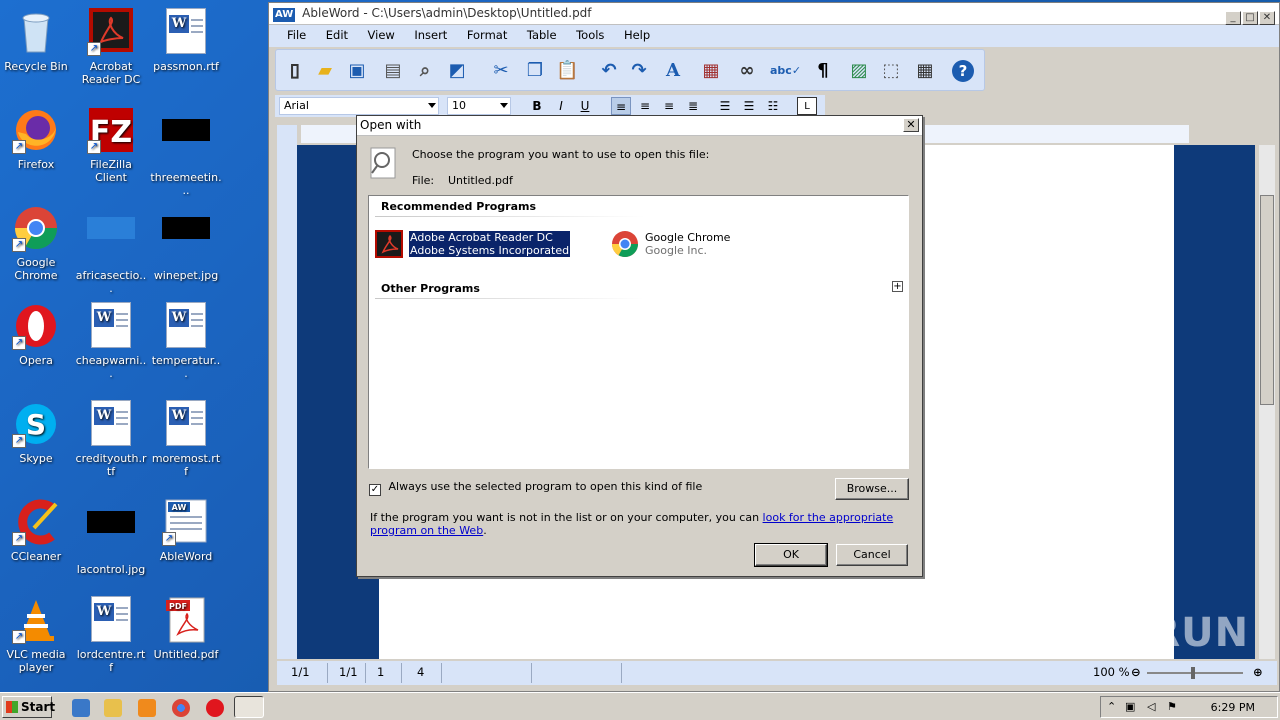 This screenshot has height=720, width=1280. What do you see at coordinates (487, 35) in the screenshot?
I see `menu-format: Format` at bounding box center [487, 35].